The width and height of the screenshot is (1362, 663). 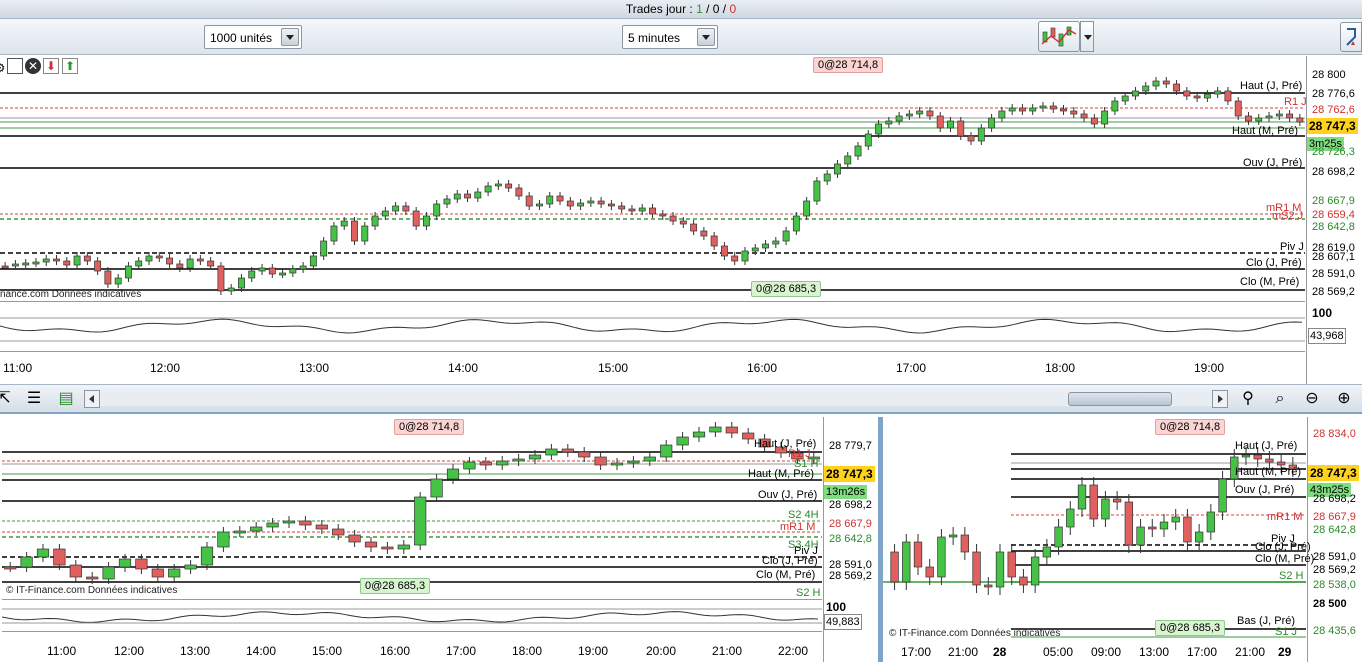 I want to click on period-select: 5 minutes, so click(x=670, y=37).